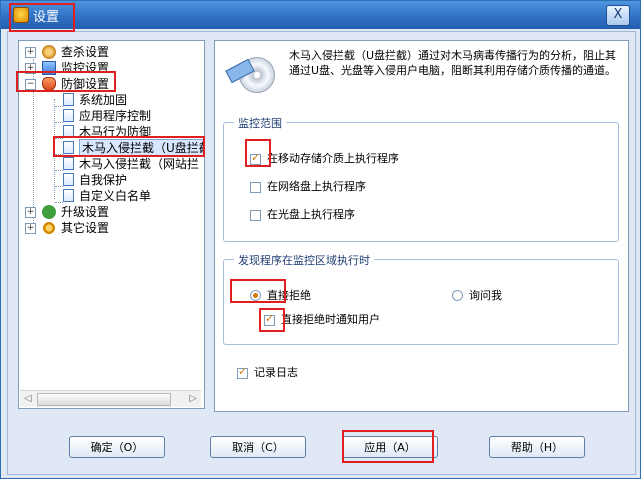 This screenshot has height=479, width=641. What do you see at coordinates (85, 68) in the screenshot?
I see `tree-item-label: 监控设置` at bounding box center [85, 68].